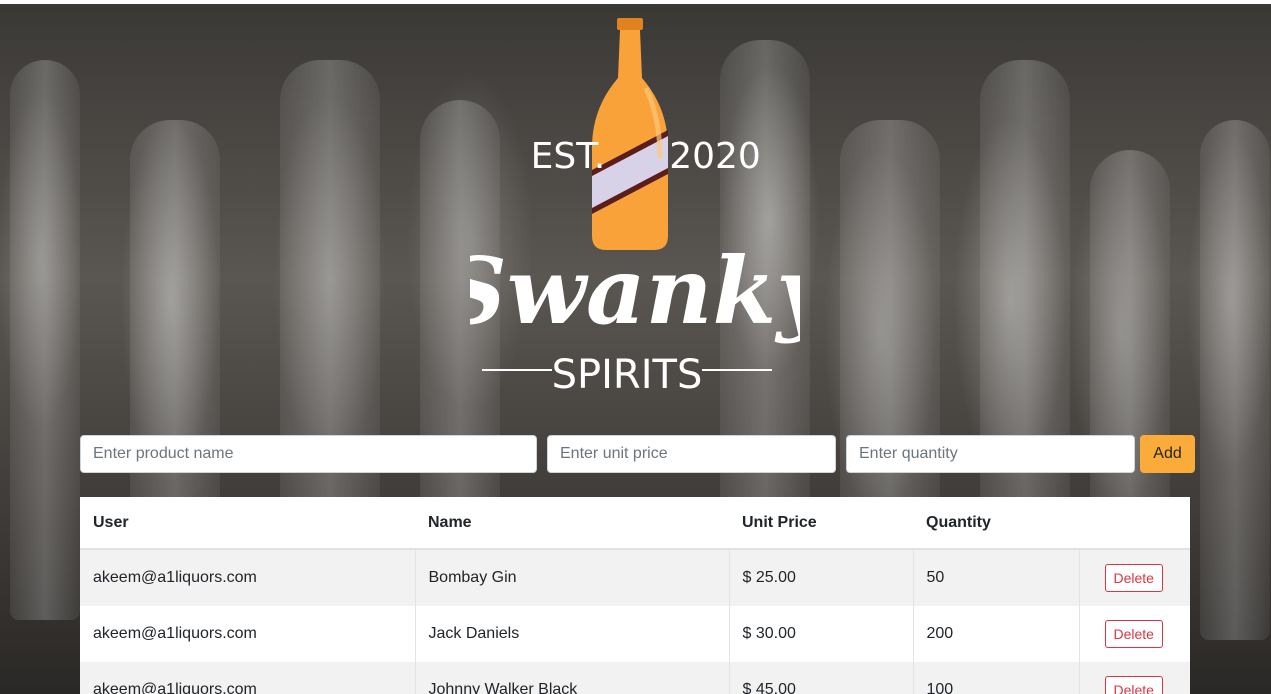 The image size is (1271, 694). I want to click on top-strip, so click(635, 2).